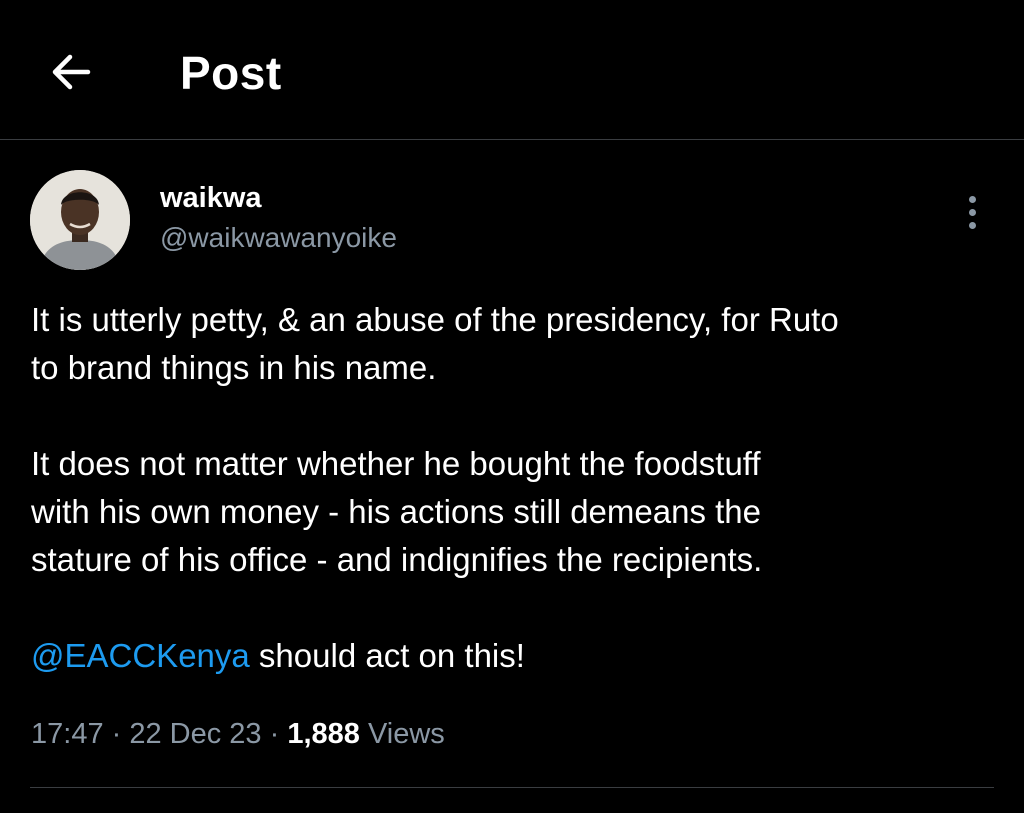 This screenshot has height=813, width=1024. Describe the element at coordinates (387, 655) in the screenshot. I see `mention-suffix: should act on this!` at that location.